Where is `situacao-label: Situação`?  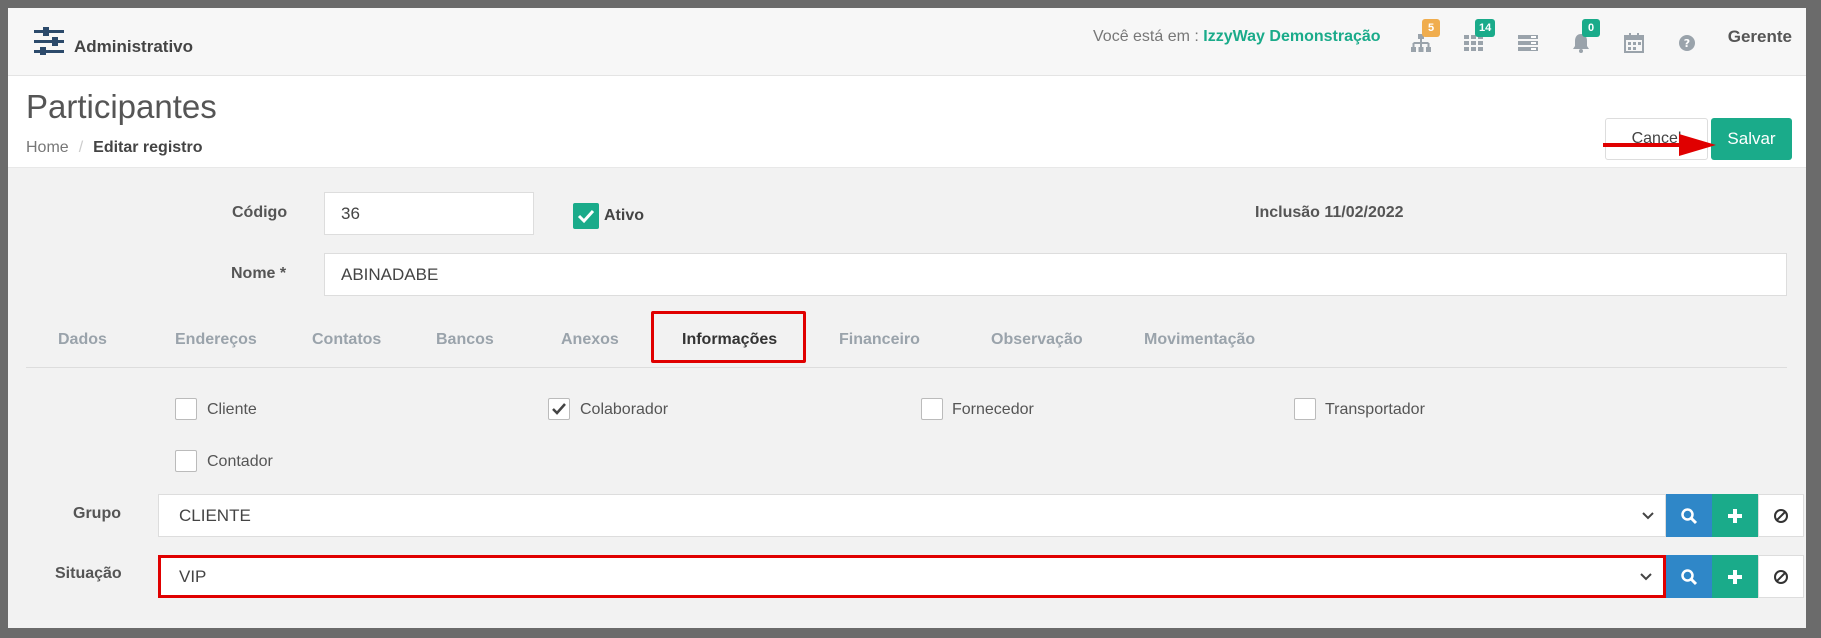
situacao-label: Situação is located at coordinates (88, 573).